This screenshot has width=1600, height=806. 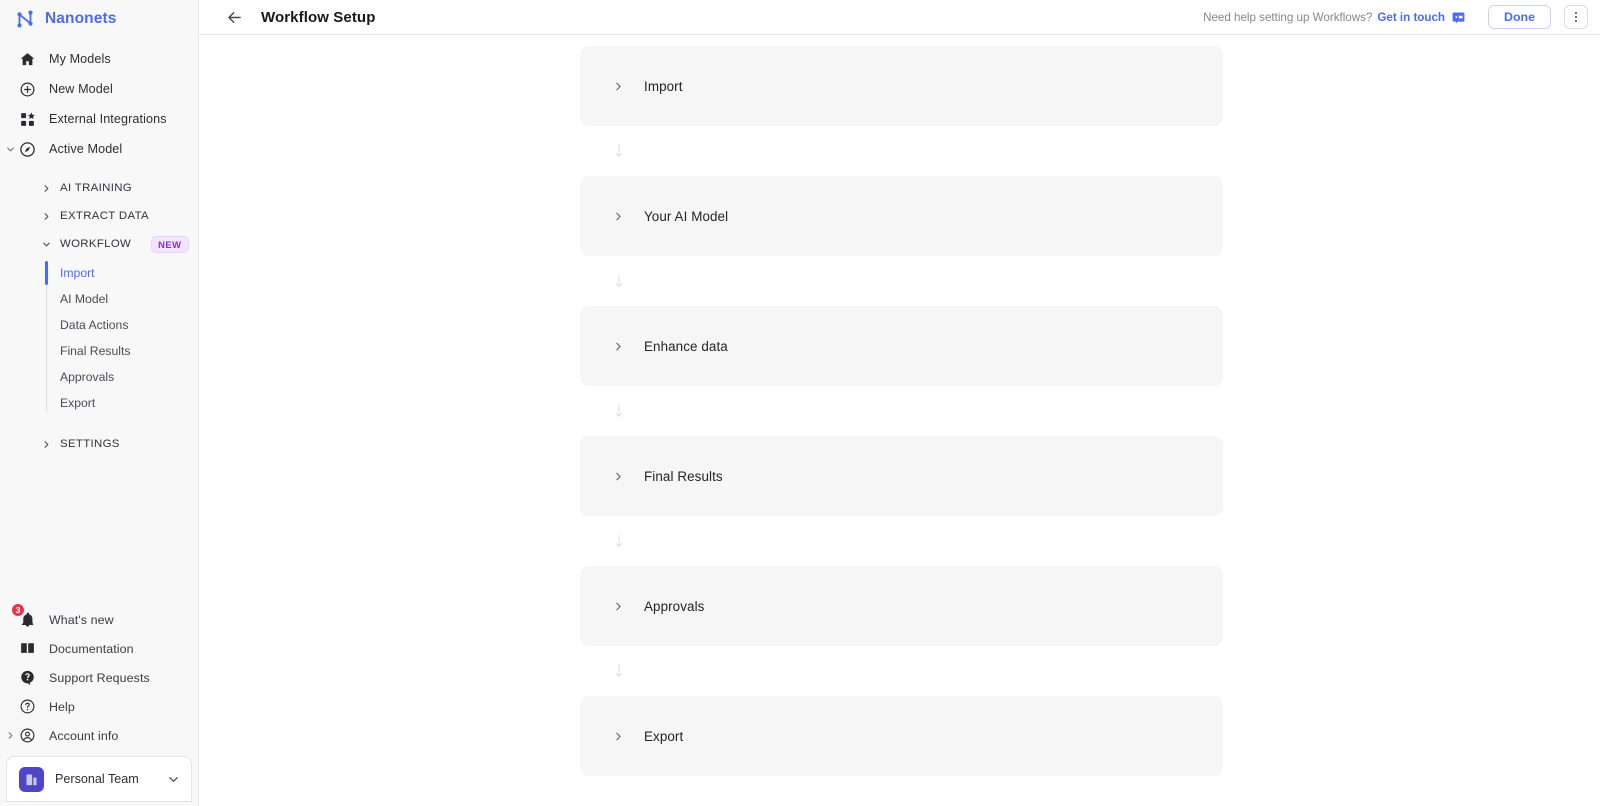 I want to click on workflow-step-label: Approvals, so click(x=674, y=606).